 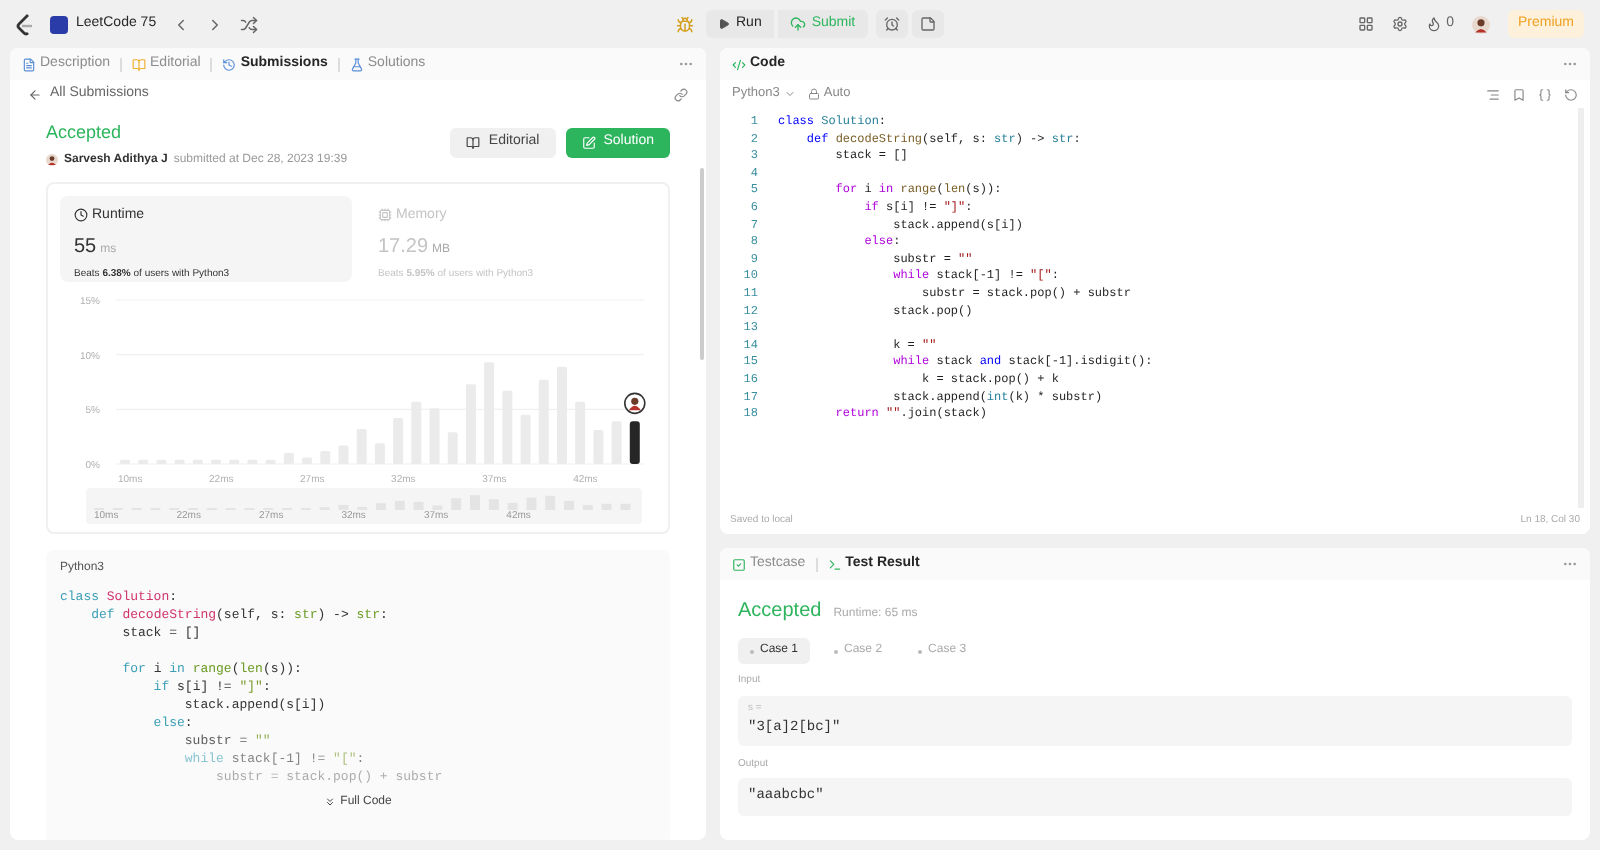 What do you see at coordinates (1366, 24) in the screenshot?
I see `grid-icon` at bounding box center [1366, 24].